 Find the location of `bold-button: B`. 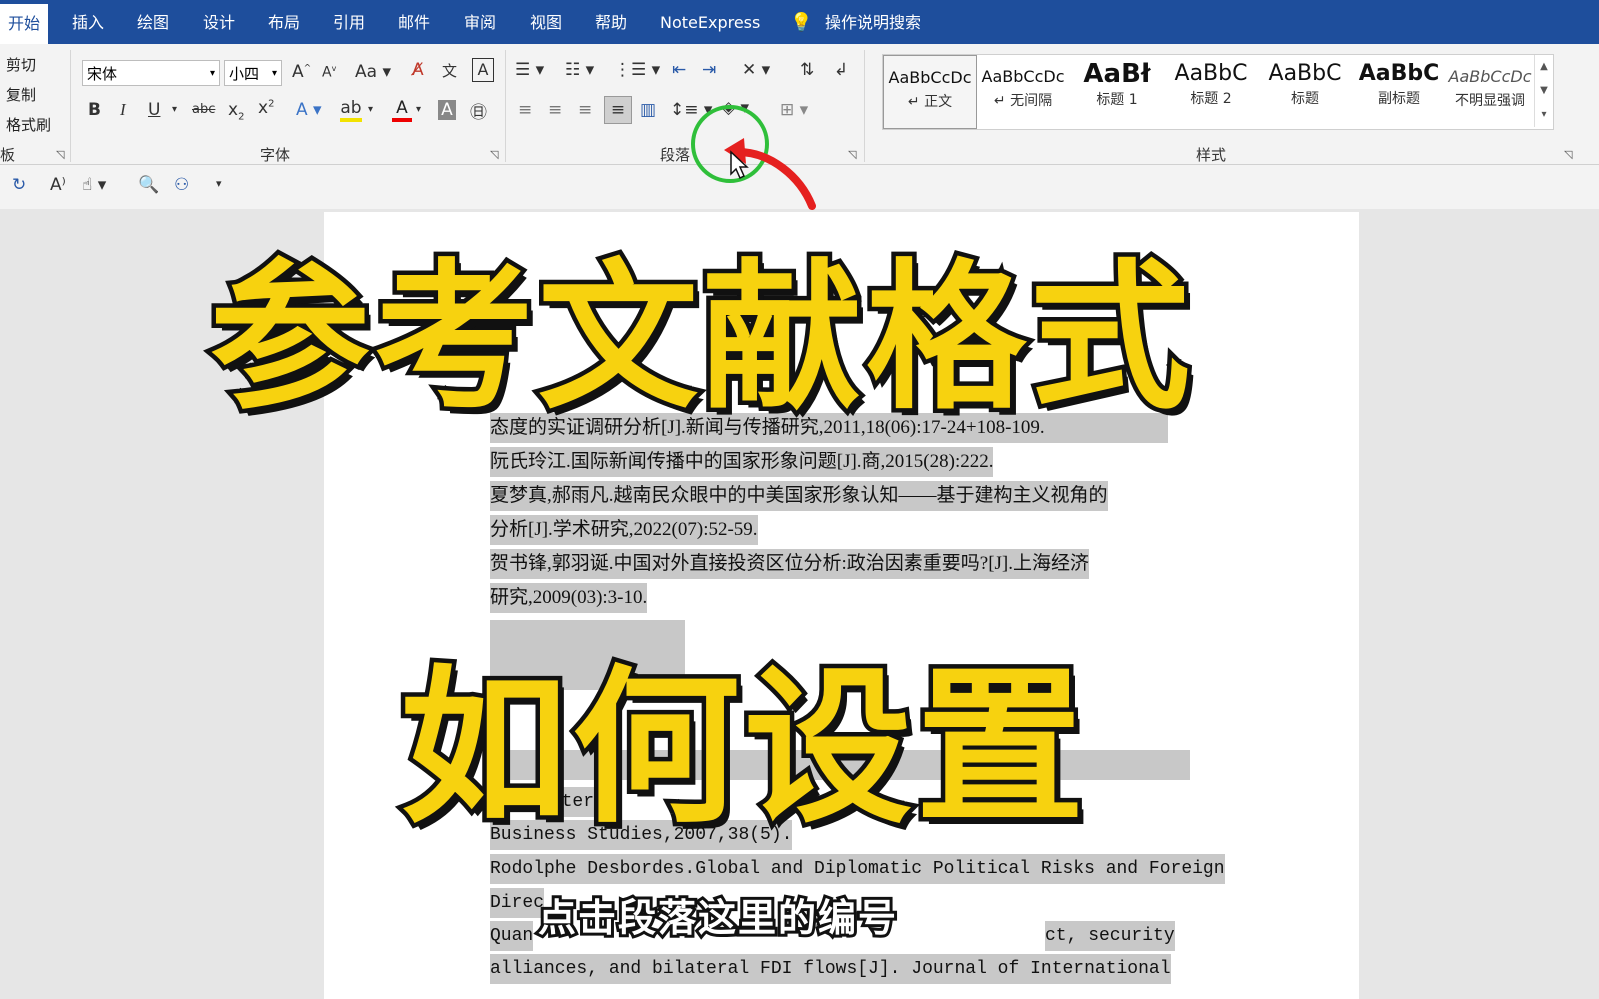

bold-button: B is located at coordinates (94, 110).